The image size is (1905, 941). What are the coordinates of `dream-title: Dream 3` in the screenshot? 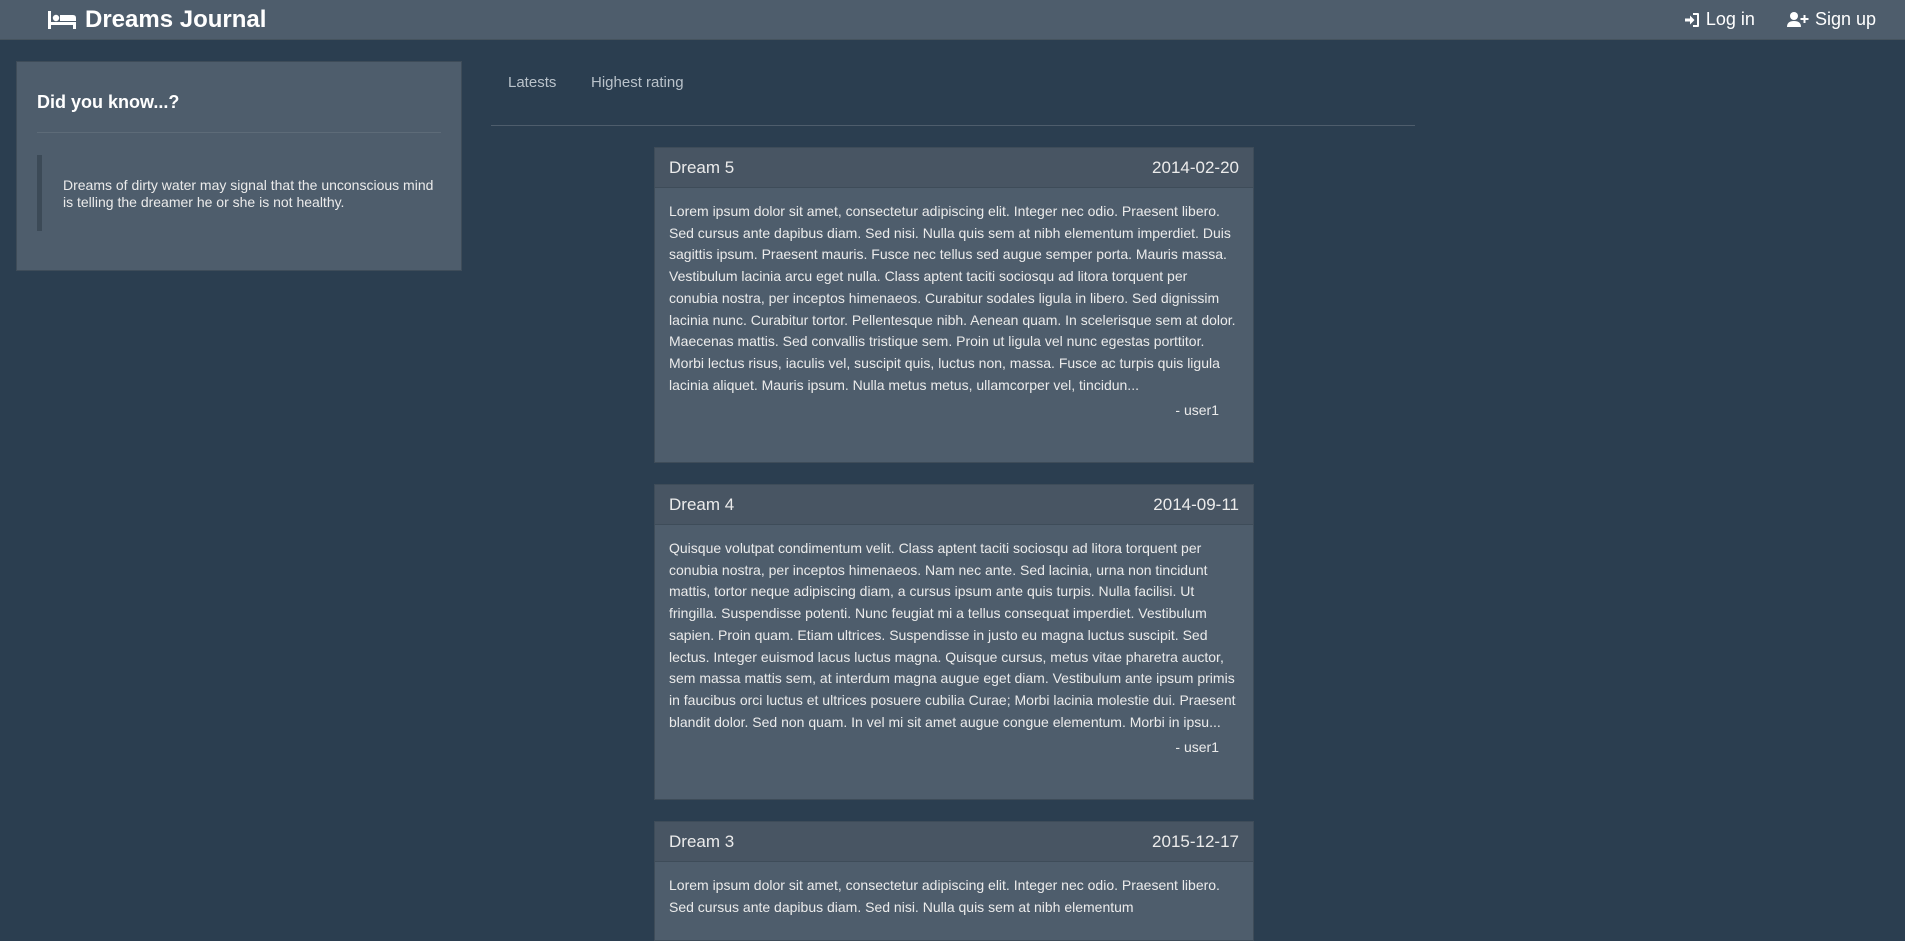 It's located at (701, 842).